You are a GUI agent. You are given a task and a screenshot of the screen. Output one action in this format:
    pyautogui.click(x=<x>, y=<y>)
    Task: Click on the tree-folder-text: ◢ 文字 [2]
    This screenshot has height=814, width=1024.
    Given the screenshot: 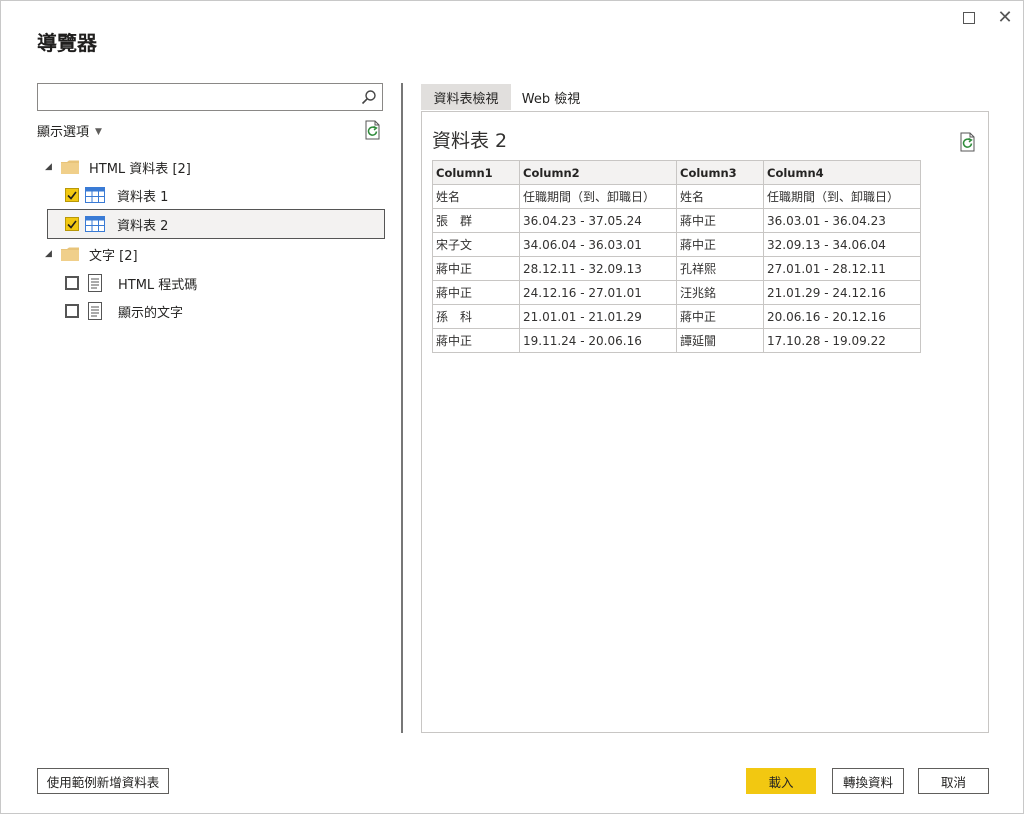 What is the action you would take?
    pyautogui.click(x=91, y=254)
    